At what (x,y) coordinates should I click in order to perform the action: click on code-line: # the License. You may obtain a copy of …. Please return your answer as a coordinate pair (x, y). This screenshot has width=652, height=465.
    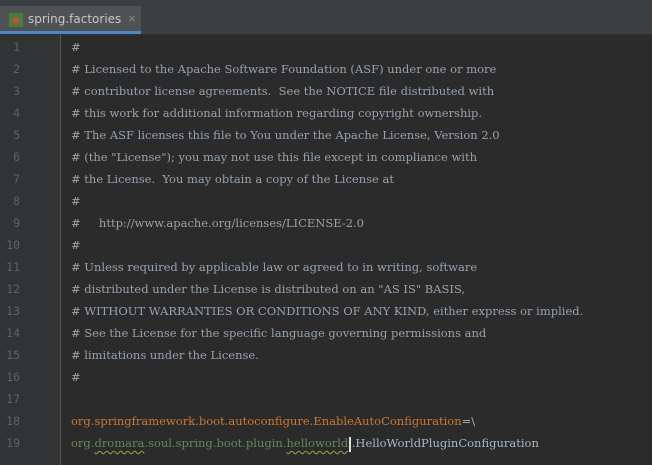
    Looking at the image, I should click on (232, 179).